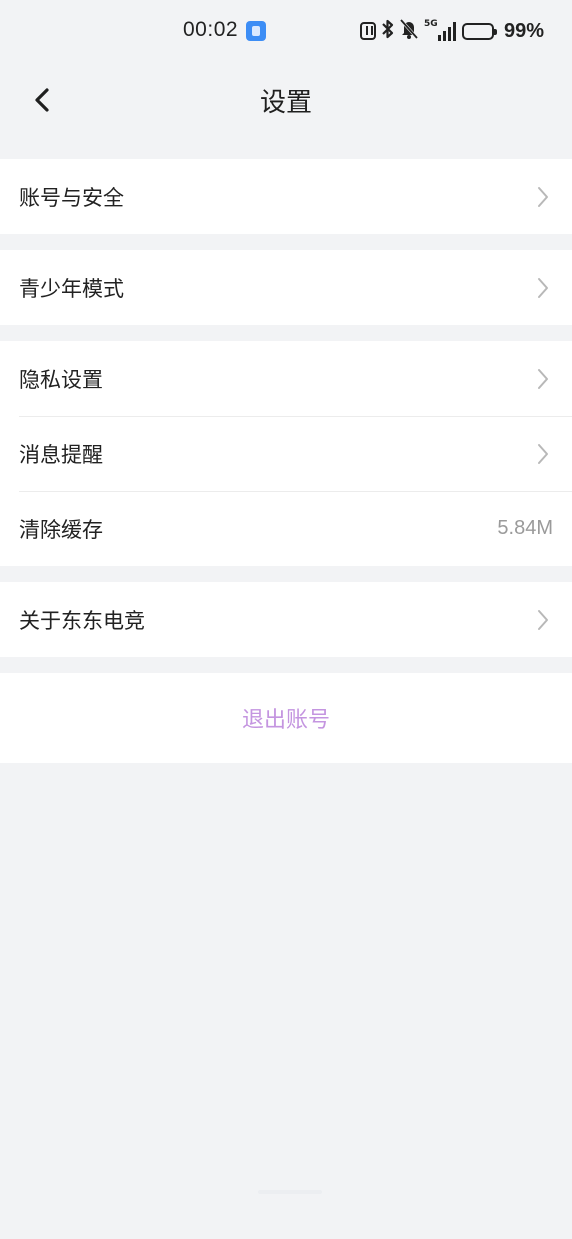 The image size is (572, 1239). Describe the element at coordinates (525, 528) in the screenshot. I see `cache-size-value: 5.84M` at that location.